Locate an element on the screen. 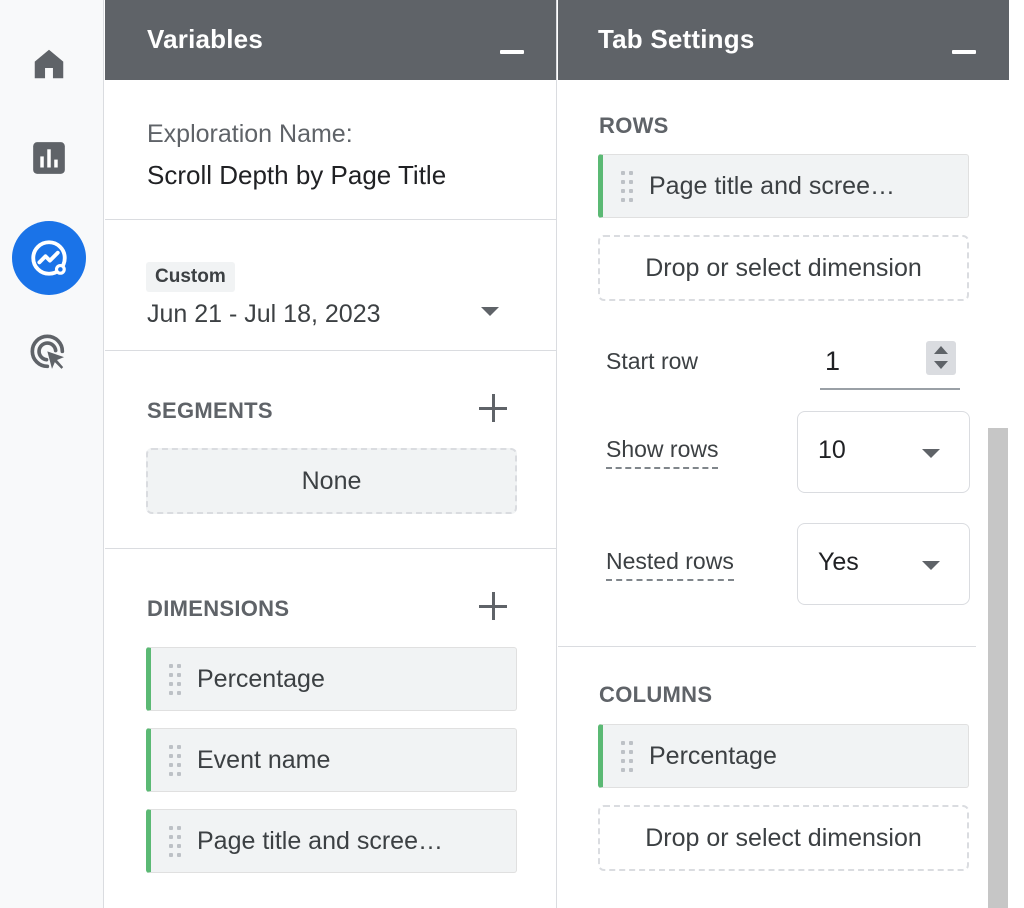 Image resolution: width=1024 pixels, height=908 pixels. segments-label: SEGMENTS is located at coordinates (210, 410).